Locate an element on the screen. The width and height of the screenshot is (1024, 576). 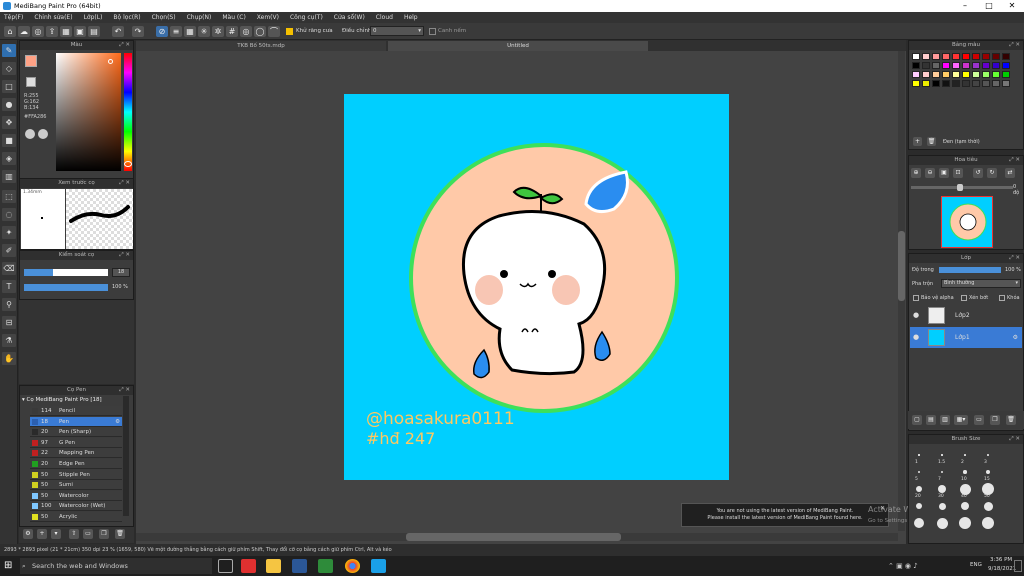
adjust-input: 0 ▾ is located at coordinates (397, 31).